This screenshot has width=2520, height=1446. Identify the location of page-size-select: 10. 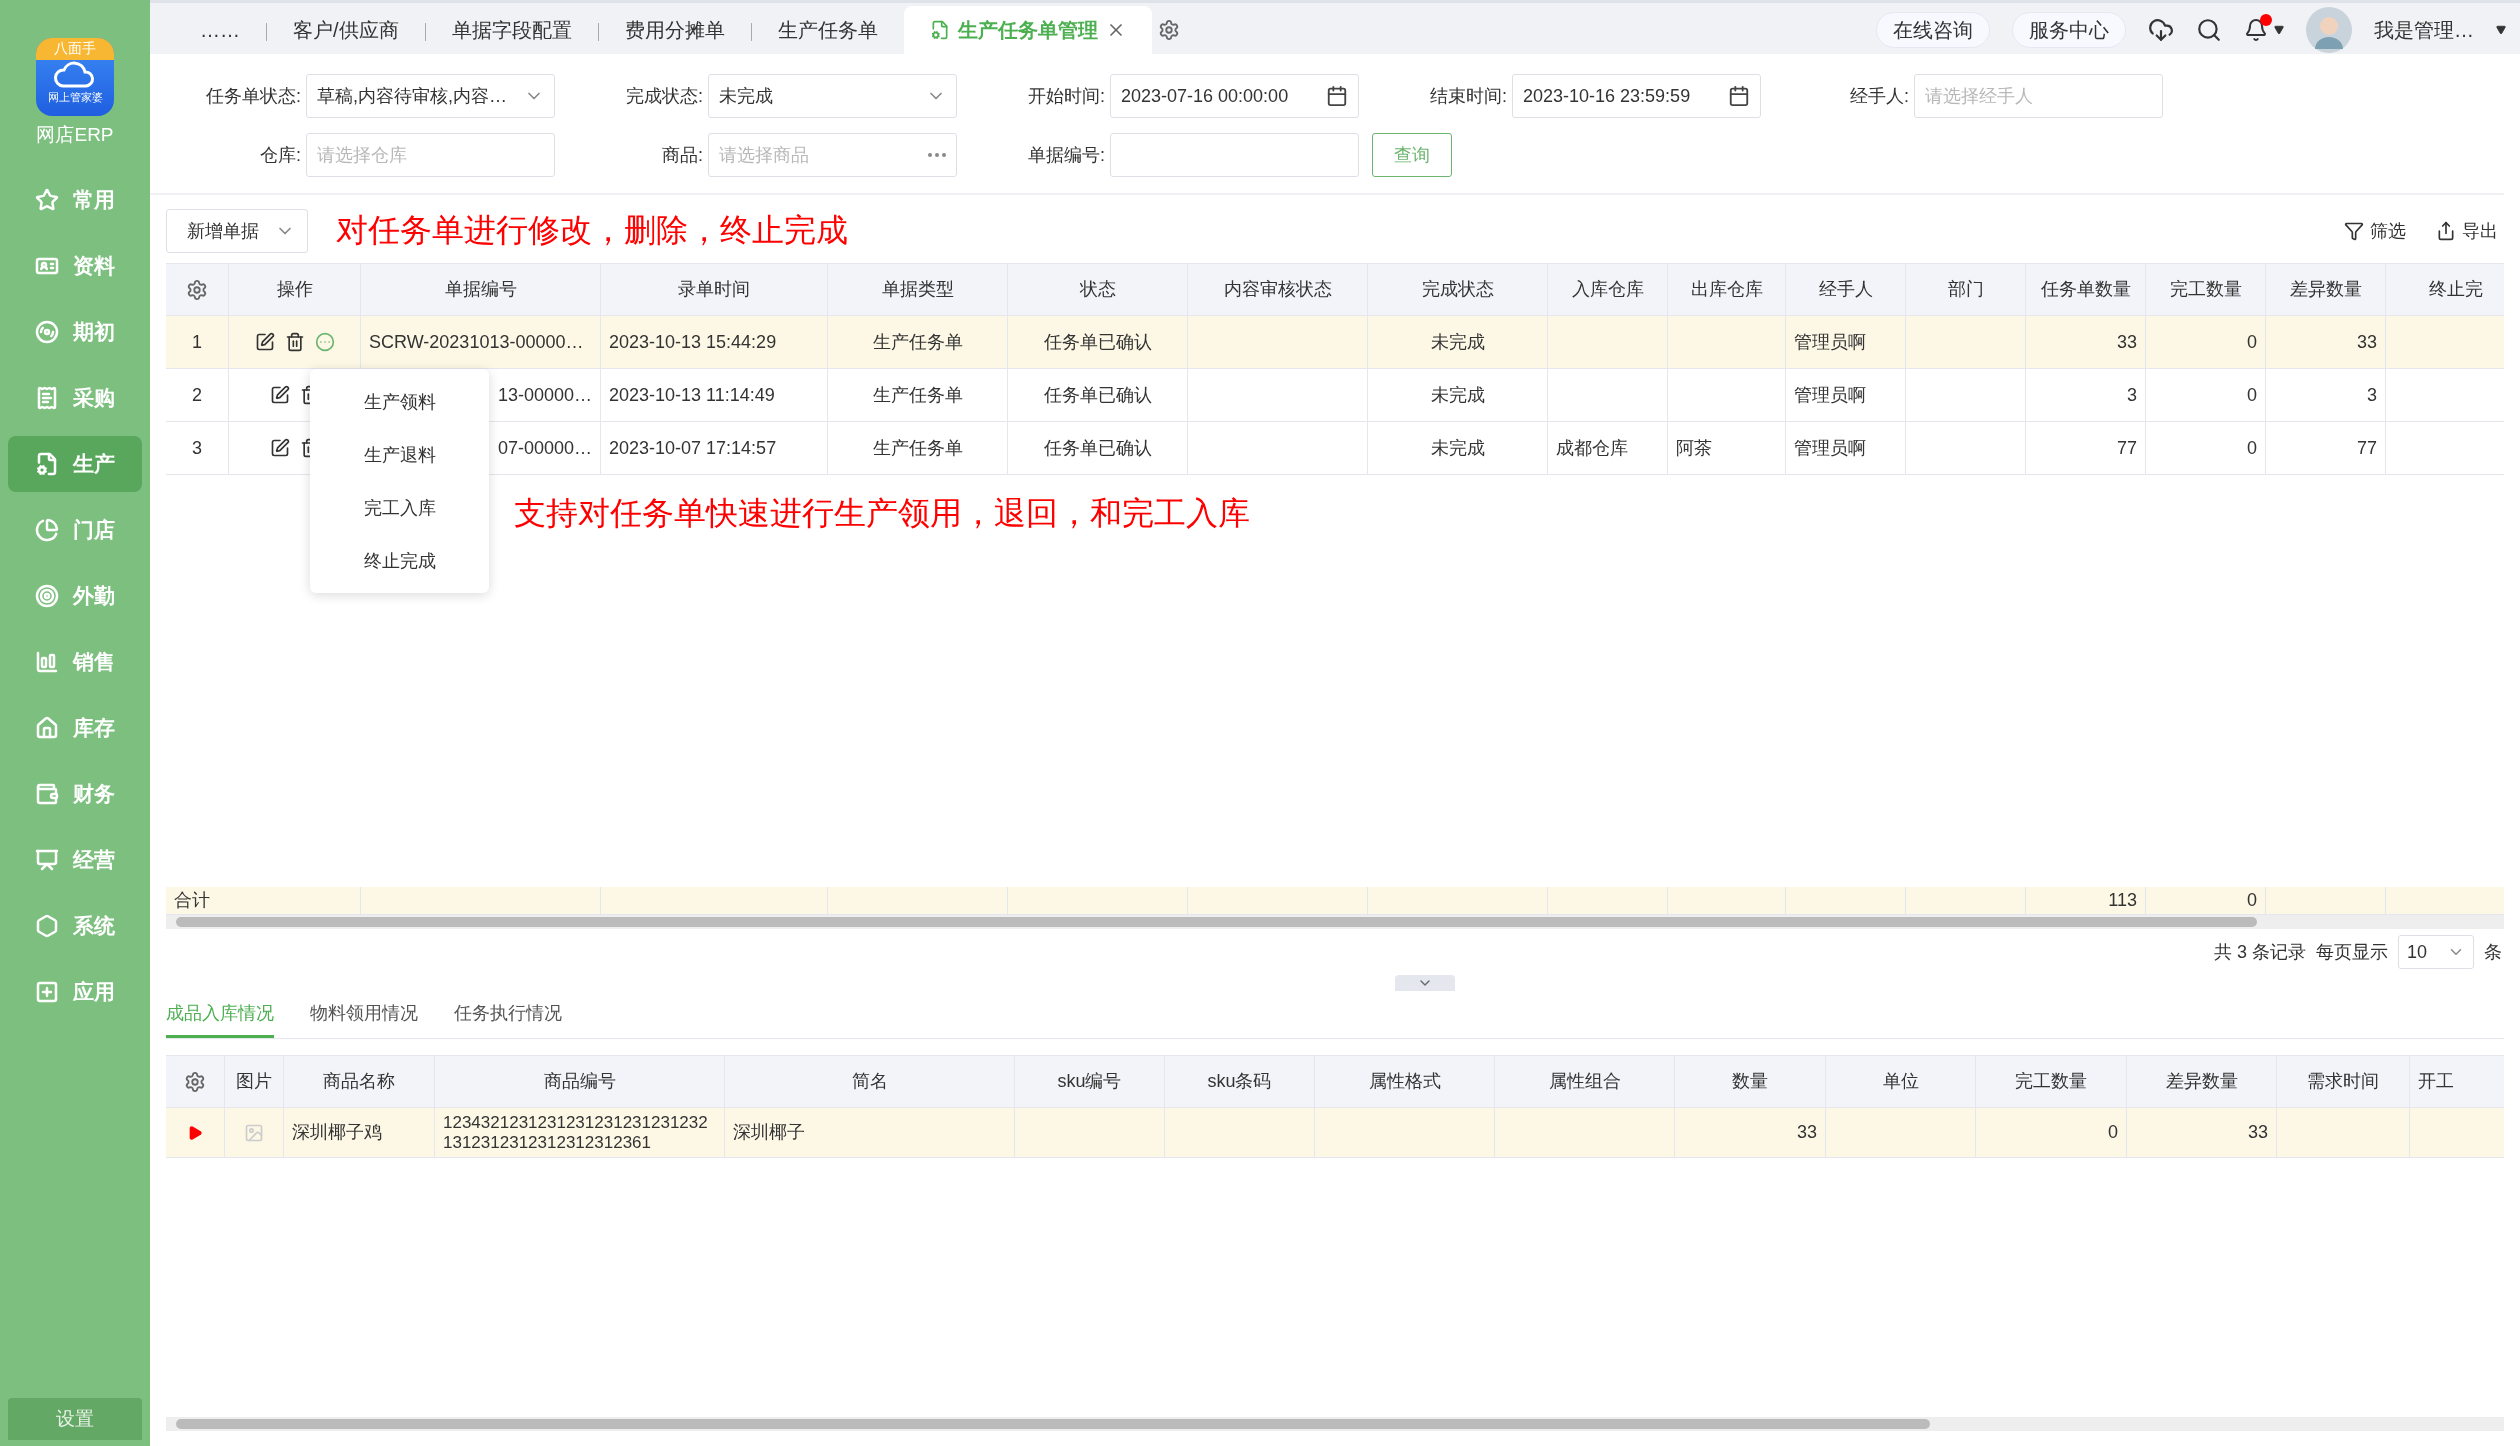
(2436, 952).